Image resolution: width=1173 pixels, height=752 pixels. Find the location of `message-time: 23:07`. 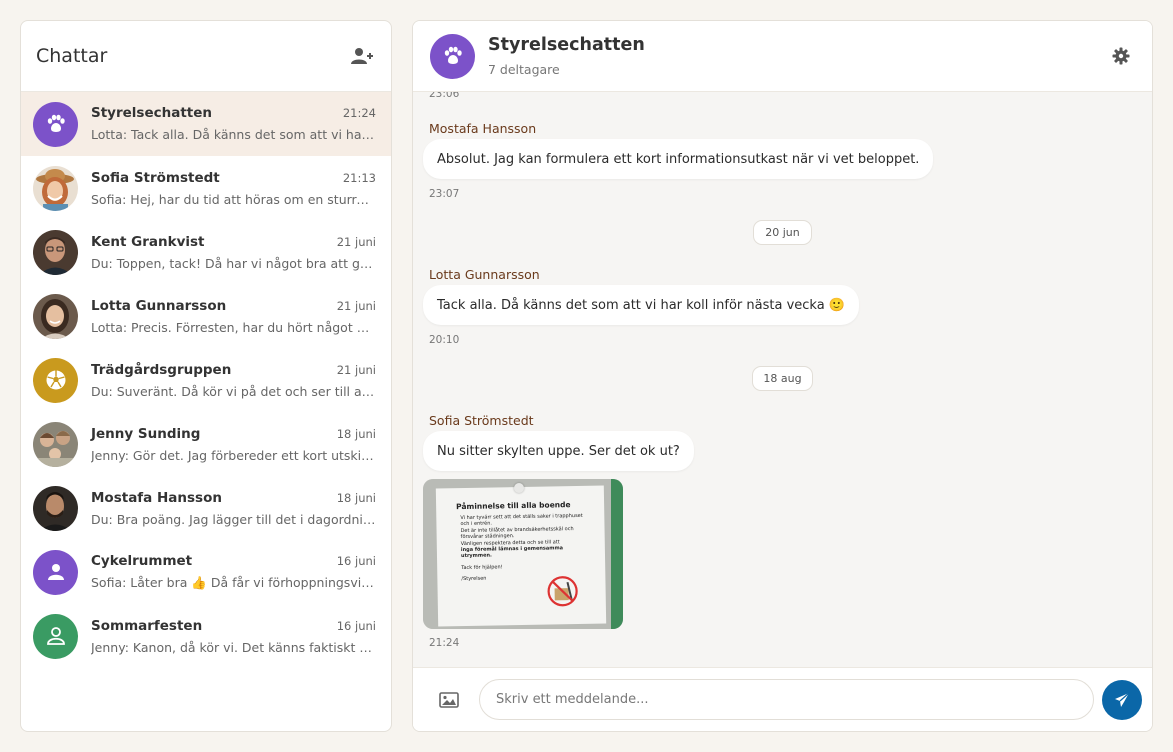

message-time: 23:07 is located at coordinates (444, 194).